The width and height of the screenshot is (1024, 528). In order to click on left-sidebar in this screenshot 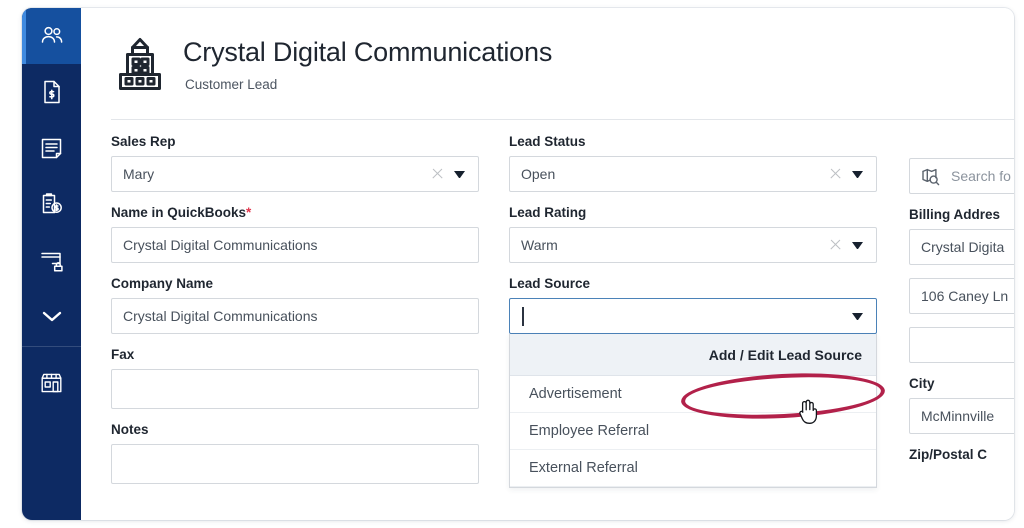, I will do `click(51, 264)`.